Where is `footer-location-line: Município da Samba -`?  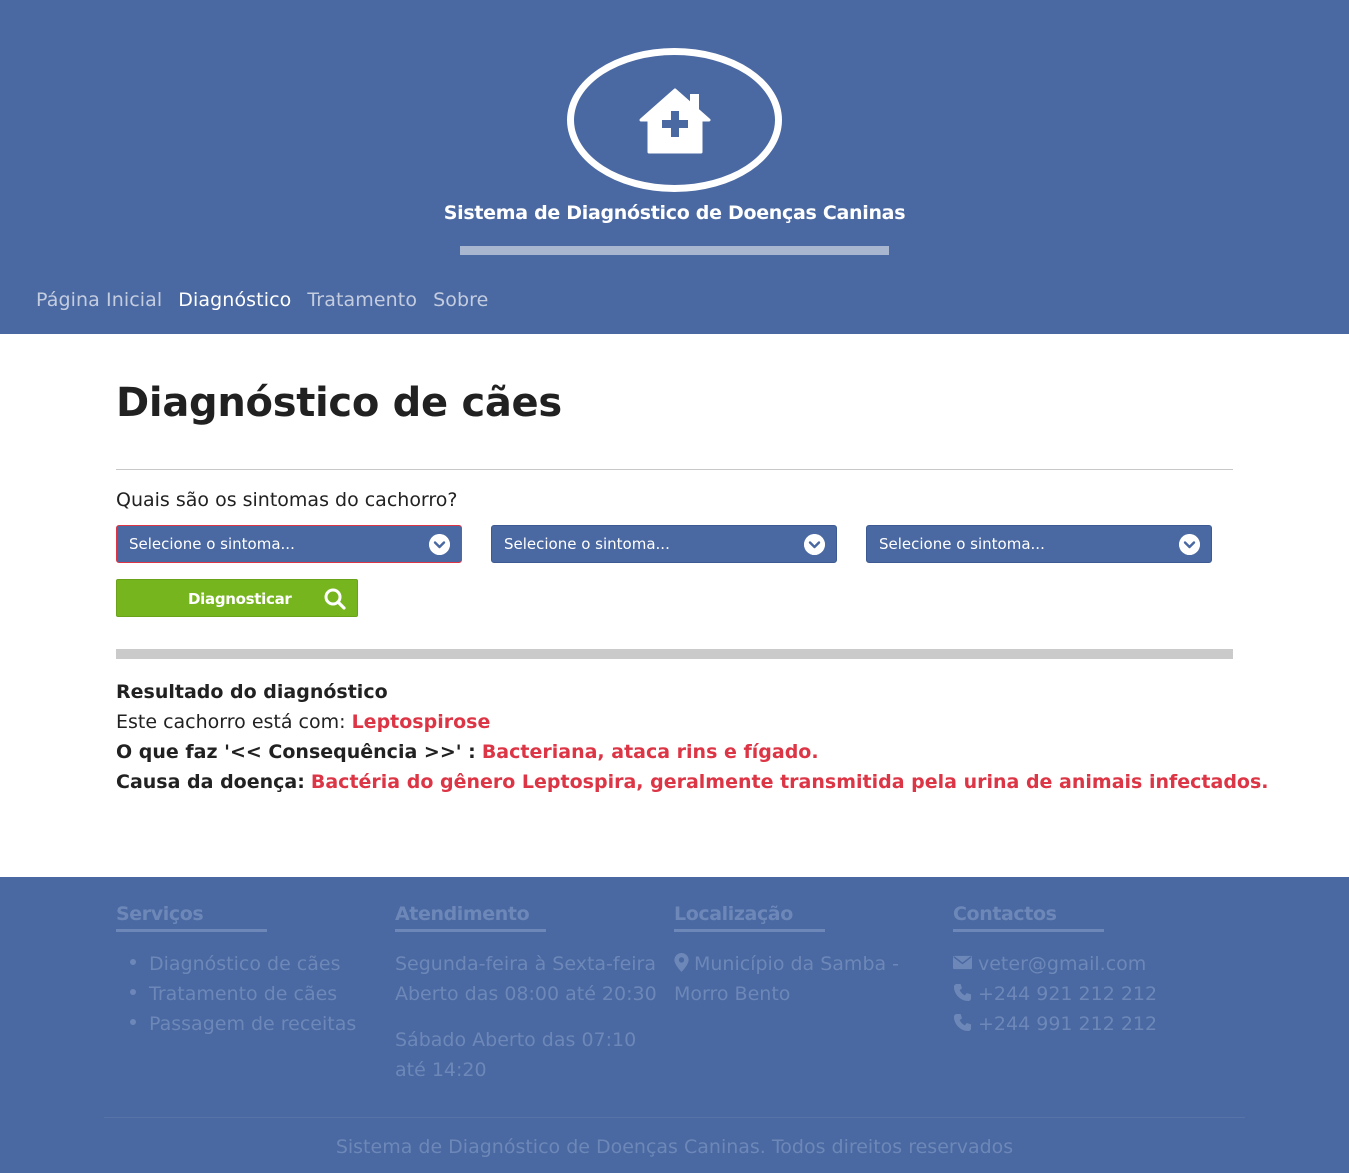
footer-location-line: Município da Samba - is located at coordinates (797, 964).